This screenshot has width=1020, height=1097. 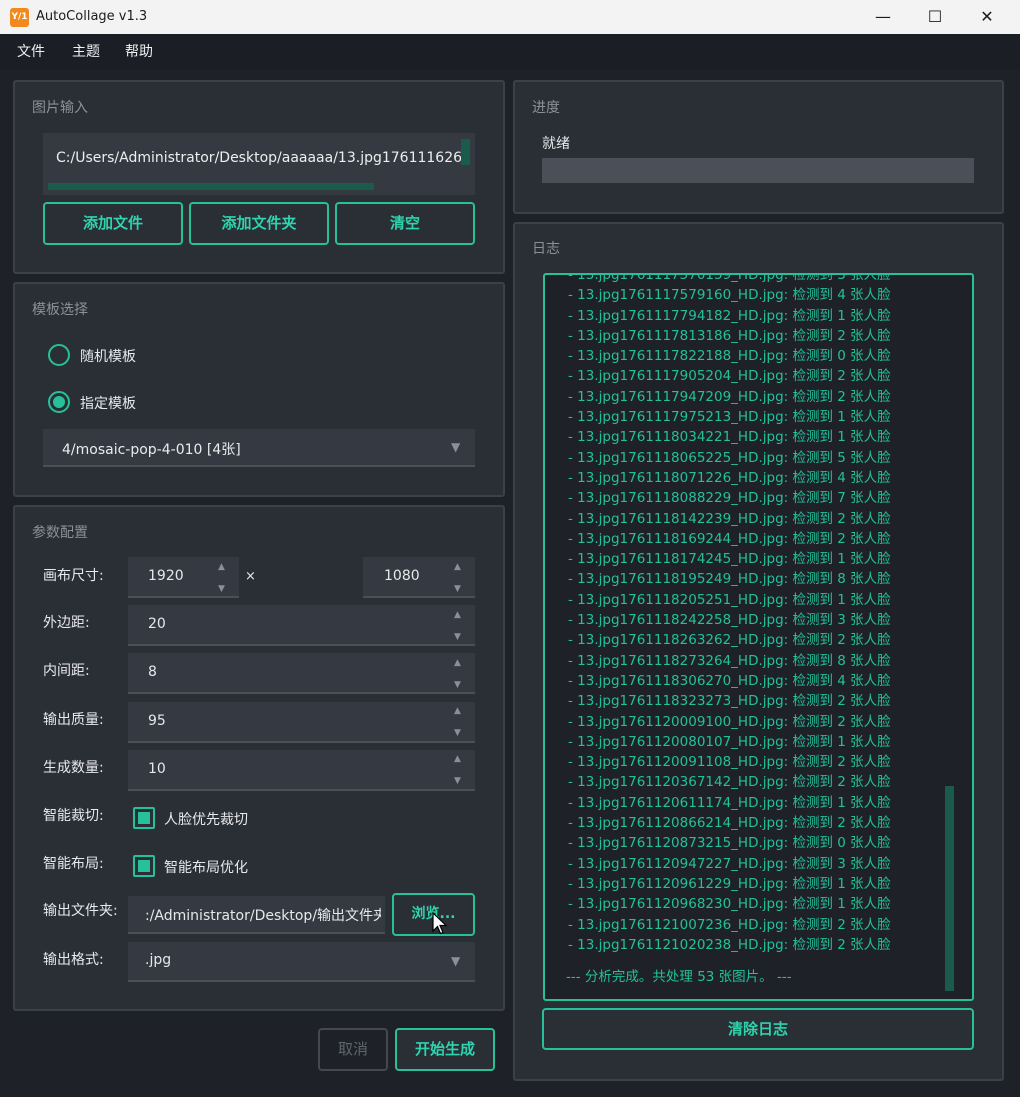 I want to click on minimize-button: —, so click(x=883, y=17).